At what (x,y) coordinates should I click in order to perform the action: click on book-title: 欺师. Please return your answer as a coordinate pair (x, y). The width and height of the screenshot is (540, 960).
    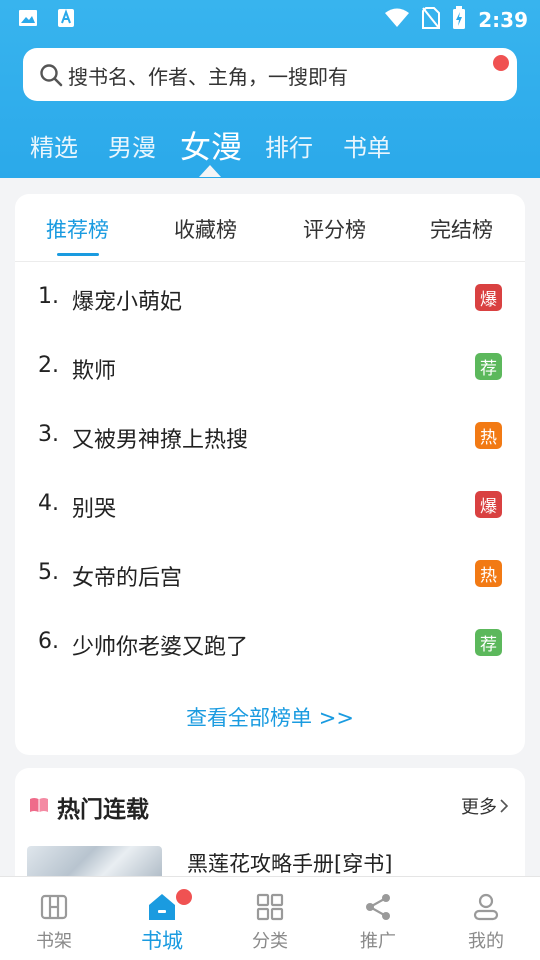
    Looking at the image, I should click on (94, 371).